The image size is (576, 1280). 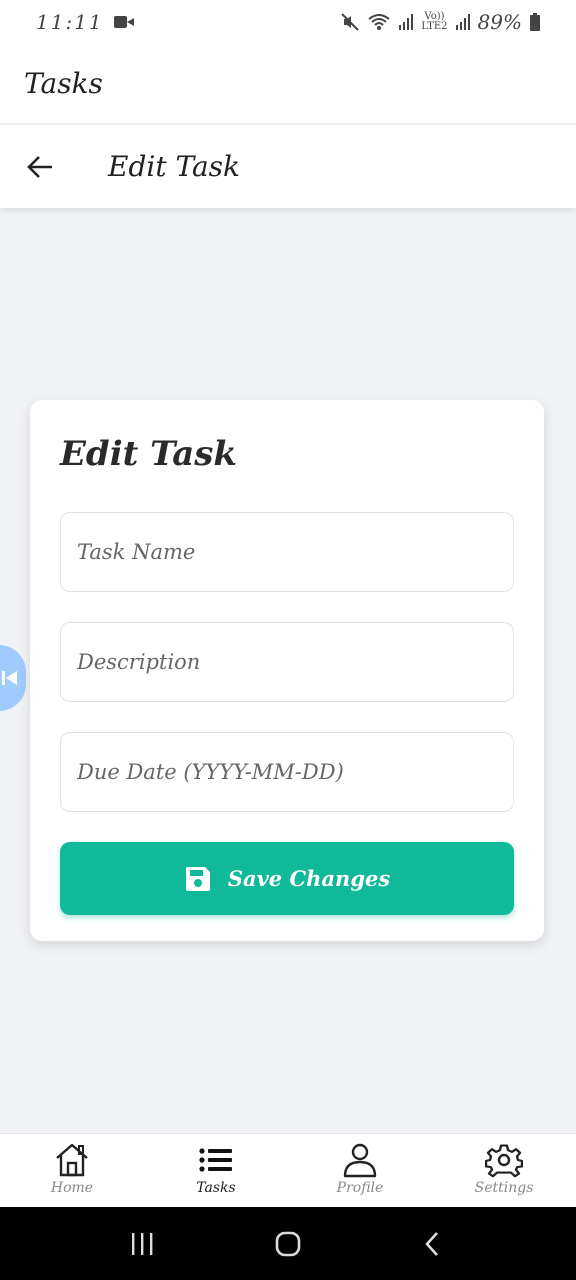 What do you see at coordinates (70, 22) in the screenshot?
I see `status-time: 11:11` at bounding box center [70, 22].